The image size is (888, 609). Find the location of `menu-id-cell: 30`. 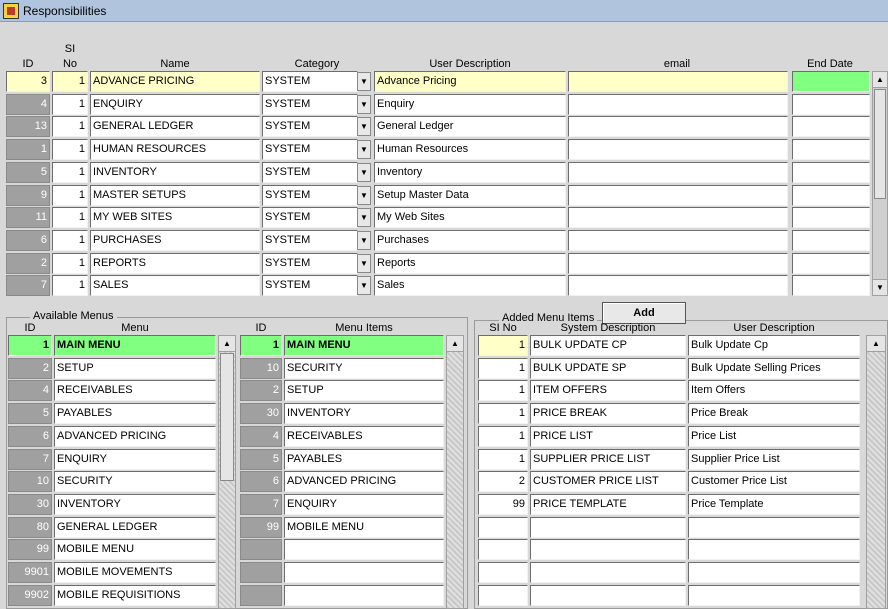

menu-id-cell: 30 is located at coordinates (30, 504).